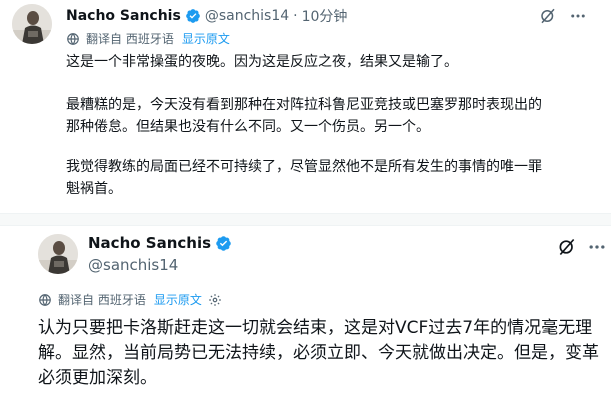 The height and width of the screenshot is (401, 611). I want to click on tweet-text-line: 这是一个非常操蛋的夜晚。因为这是反应之夜，结果又是输了。, so click(262, 62).